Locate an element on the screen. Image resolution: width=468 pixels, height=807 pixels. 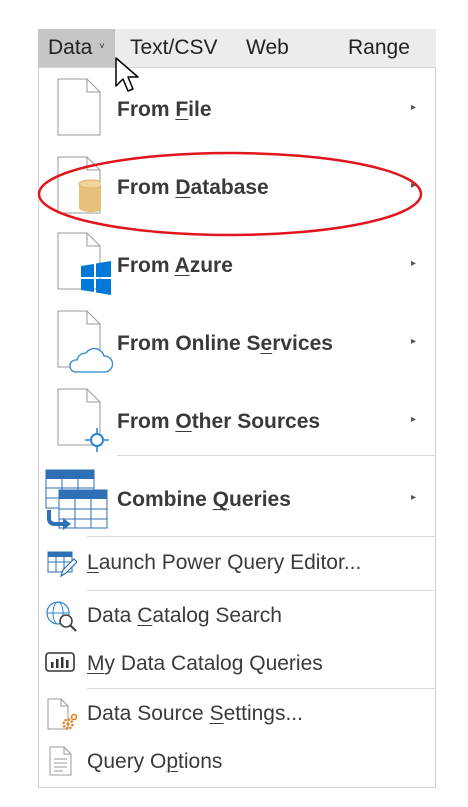
highlight-ellipse-annotation is located at coordinates (230, 194).